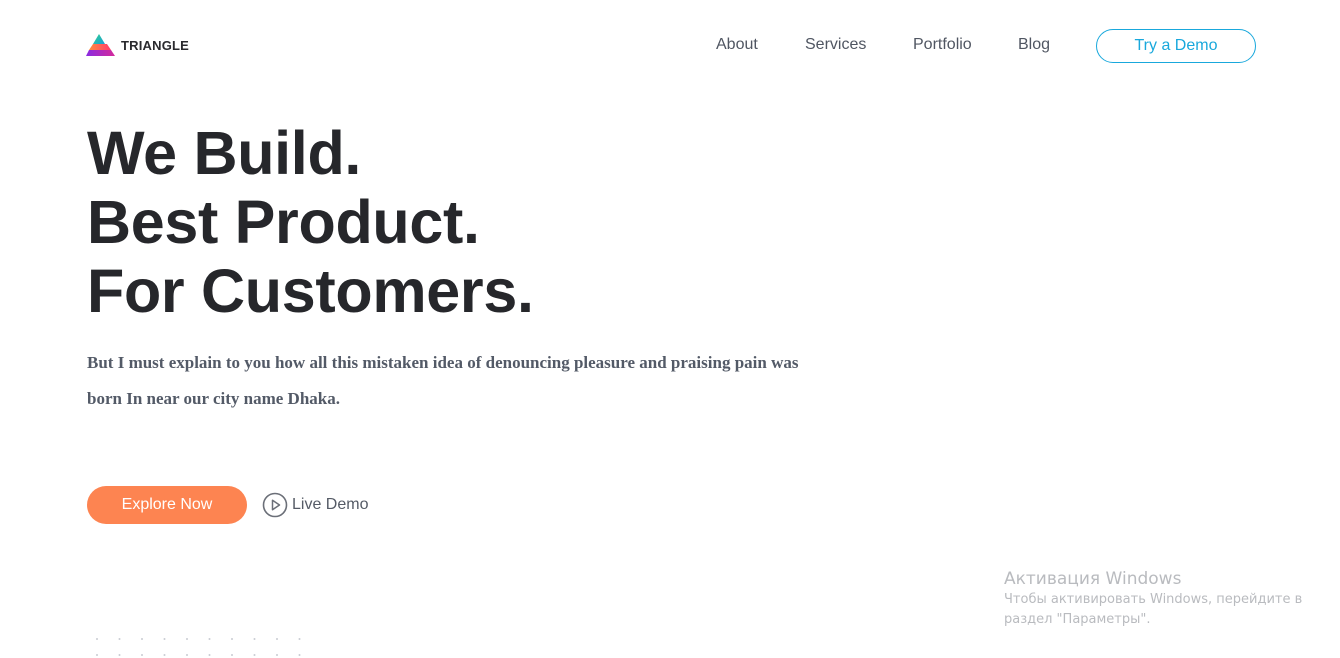 The image size is (1340, 658). I want to click on live-demo-link: Live Demo, so click(315, 505).